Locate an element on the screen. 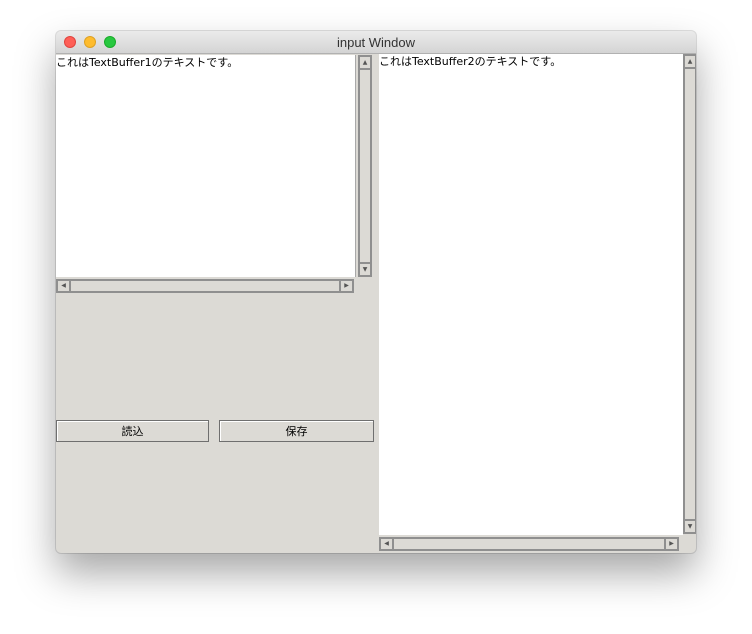 The width and height of the screenshot is (752, 634). text-view-2-horizontal-scrollbar: ◀ ▶ is located at coordinates (529, 544).